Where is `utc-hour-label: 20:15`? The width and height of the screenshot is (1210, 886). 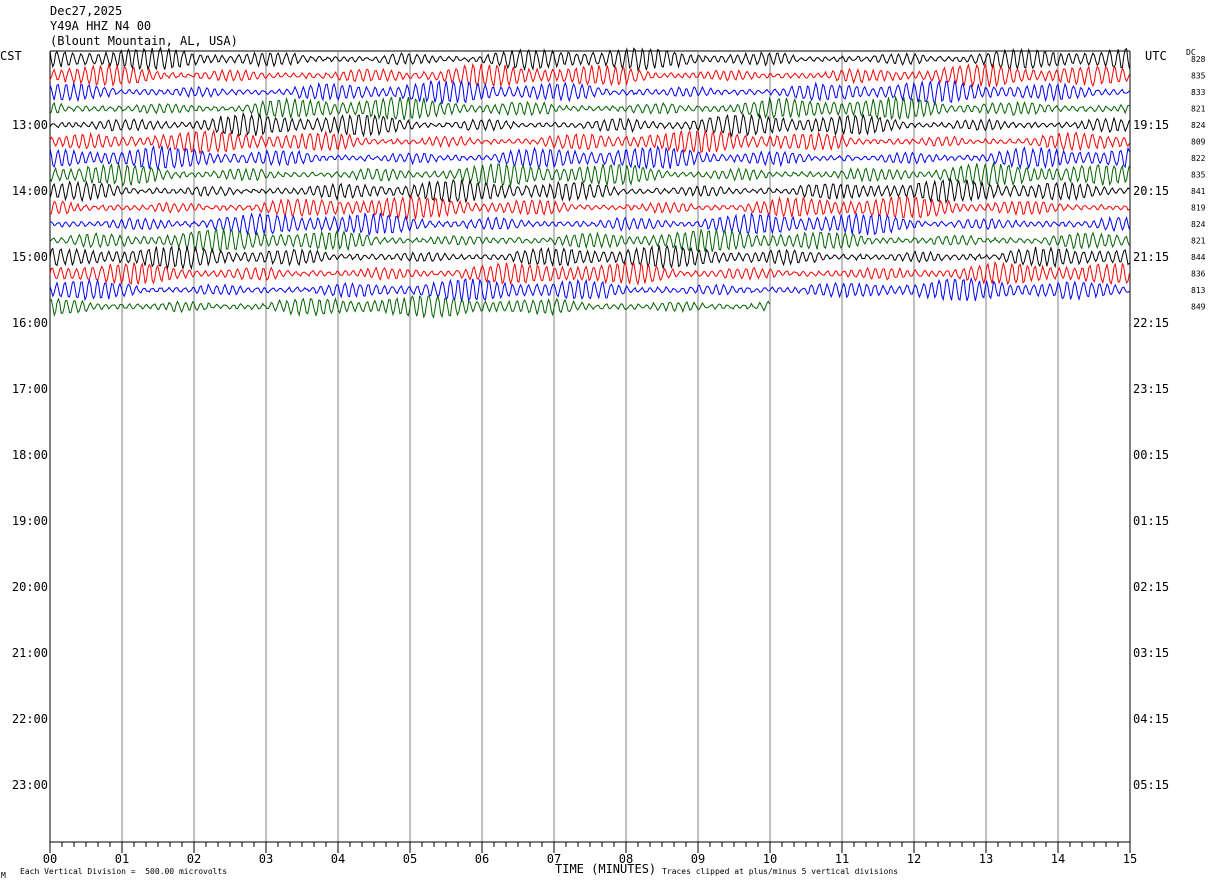
utc-hour-label: 20:15 is located at coordinates (1151, 191).